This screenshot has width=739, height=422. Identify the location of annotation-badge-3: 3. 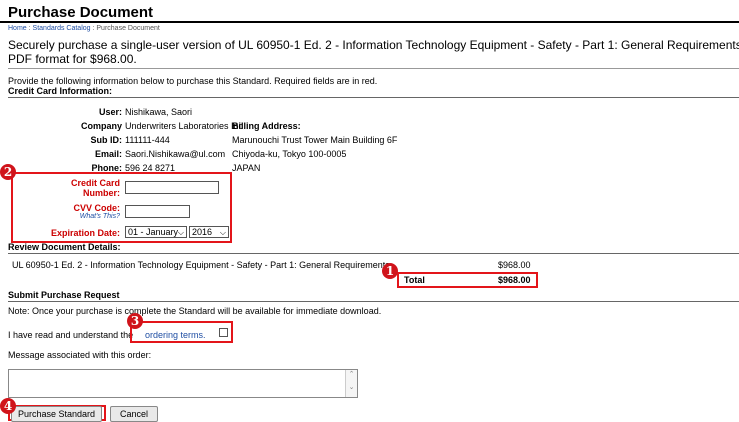
(135, 321).